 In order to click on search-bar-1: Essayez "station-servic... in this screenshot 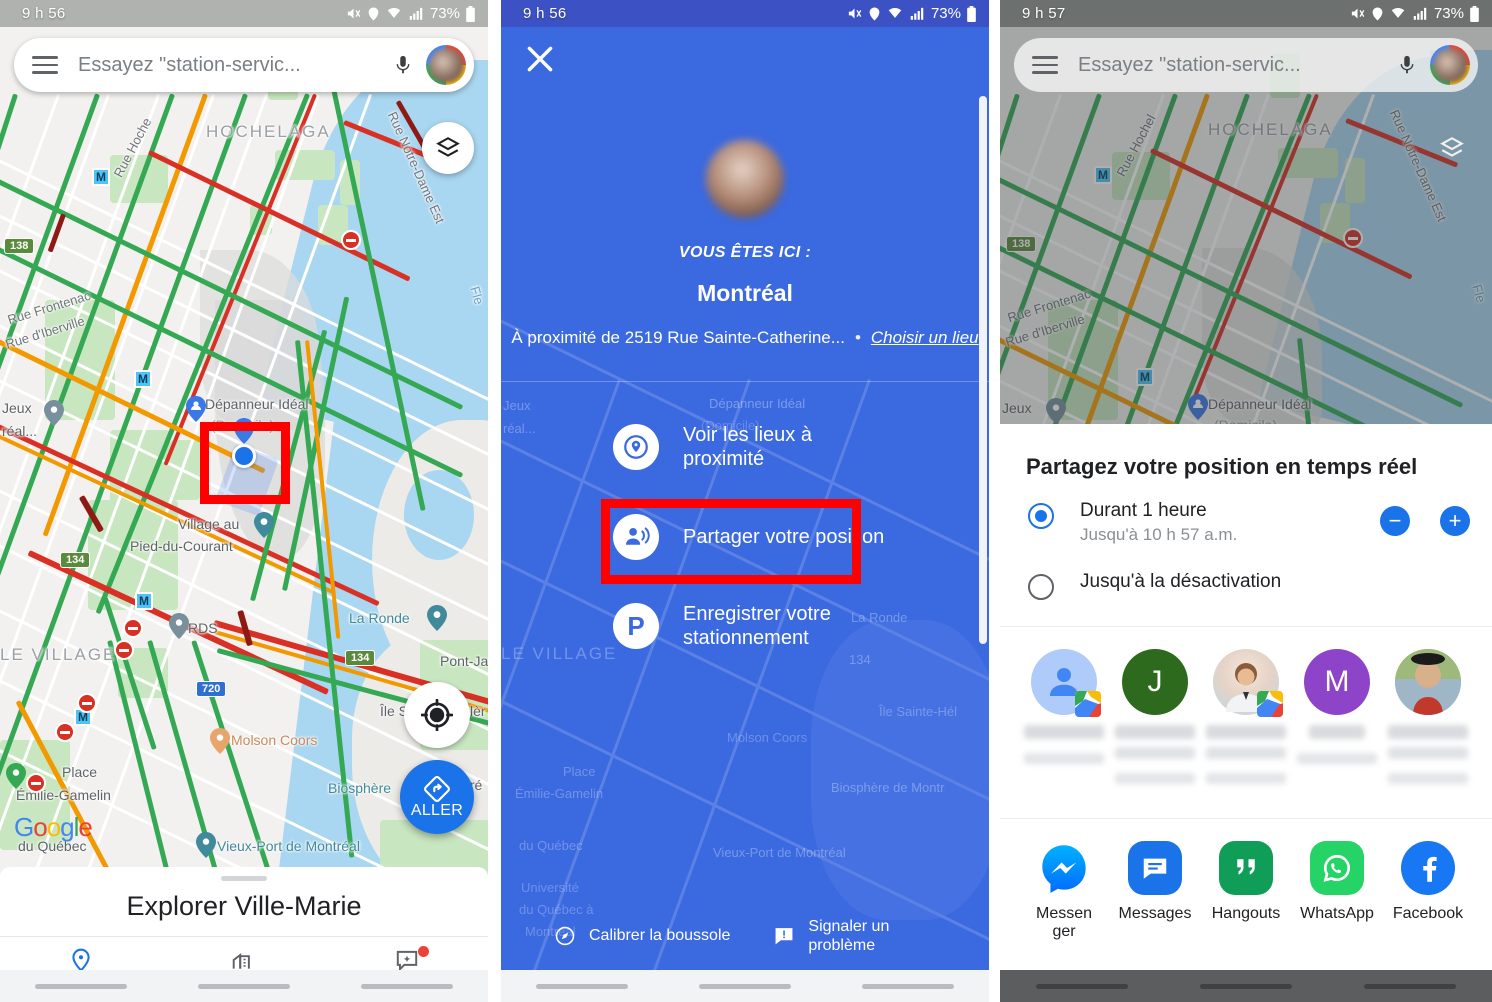, I will do `click(244, 65)`.